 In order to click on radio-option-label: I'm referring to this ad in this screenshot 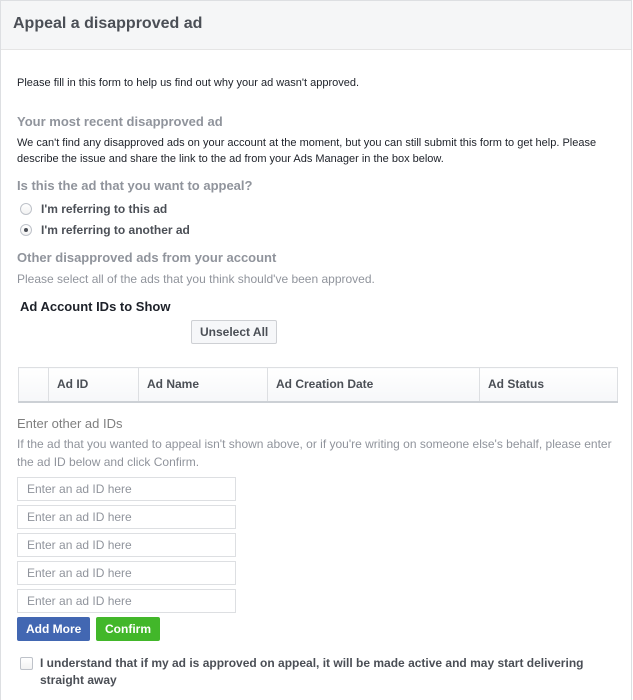, I will do `click(104, 209)`.